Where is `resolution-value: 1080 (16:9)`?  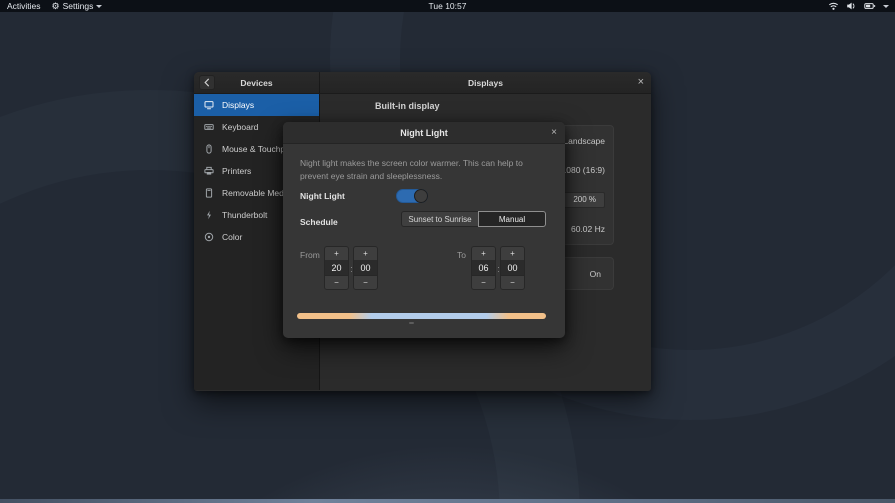
resolution-value: 1080 (16:9) is located at coordinates (583, 170).